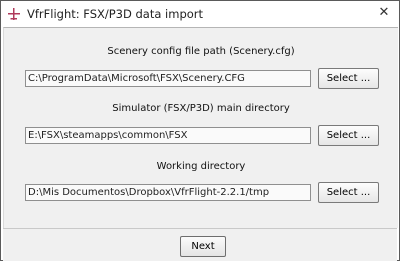 The height and width of the screenshot is (261, 400). I want to click on button-bar: Next, so click(200, 244).